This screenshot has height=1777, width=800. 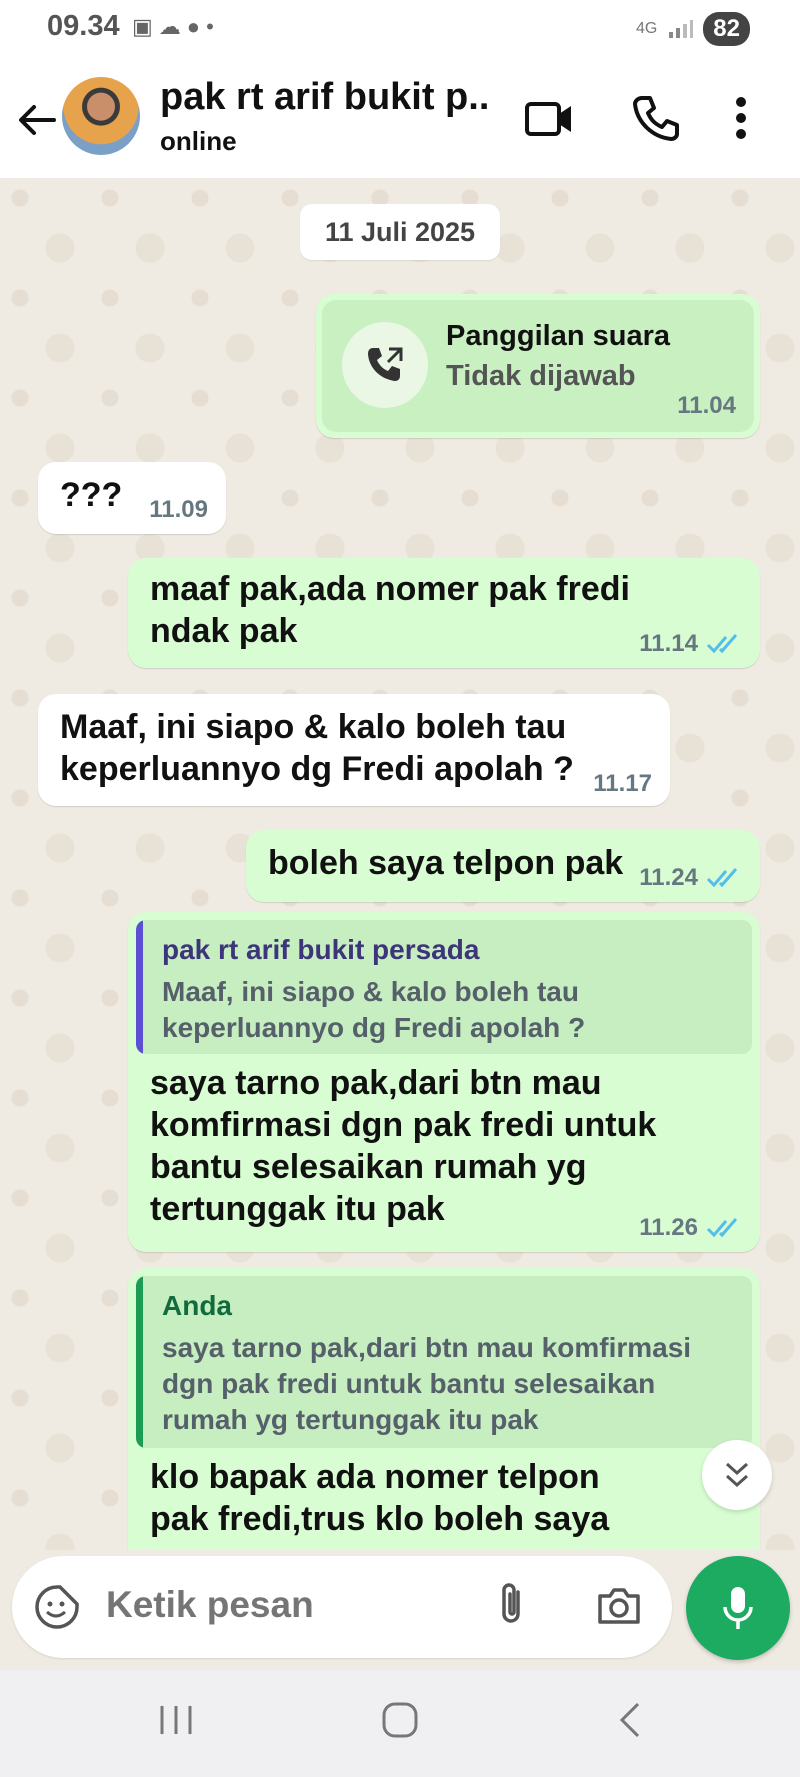 What do you see at coordinates (646, 28) in the screenshot?
I see `network-label: 4G` at bounding box center [646, 28].